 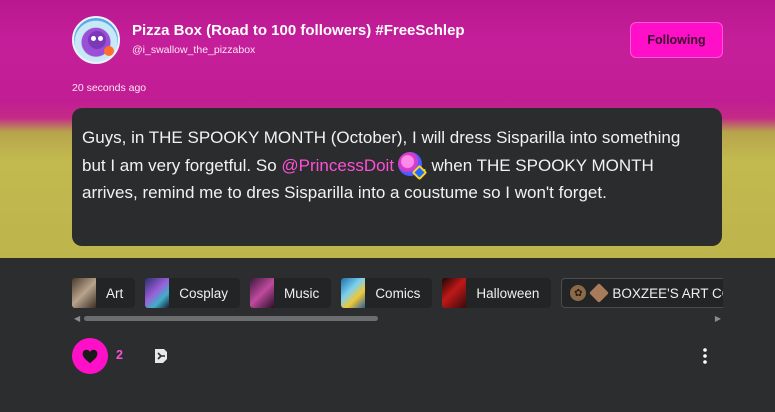 What do you see at coordinates (676, 40) in the screenshot?
I see `following-button: Following` at bounding box center [676, 40].